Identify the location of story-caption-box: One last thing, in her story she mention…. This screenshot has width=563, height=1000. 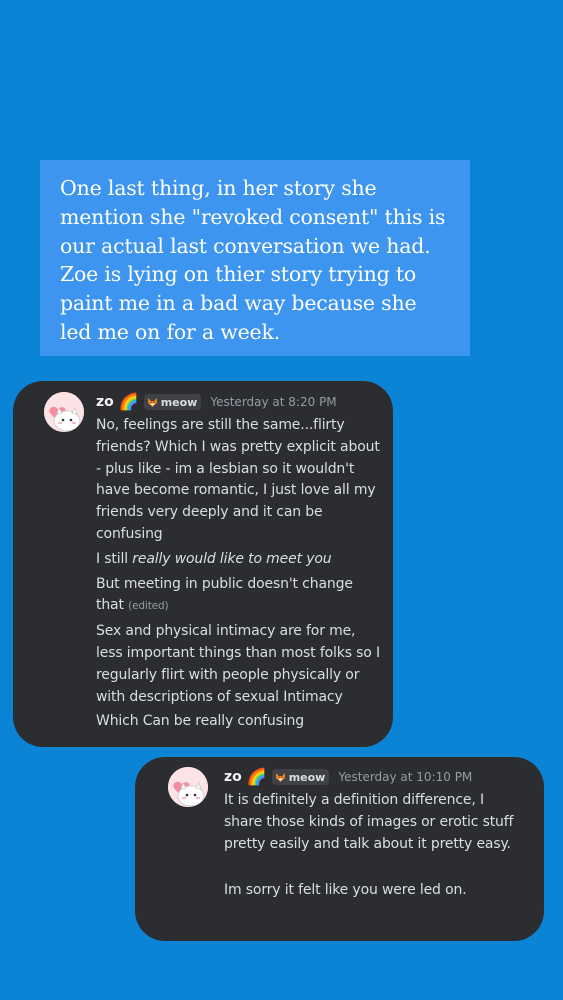
(255, 258).